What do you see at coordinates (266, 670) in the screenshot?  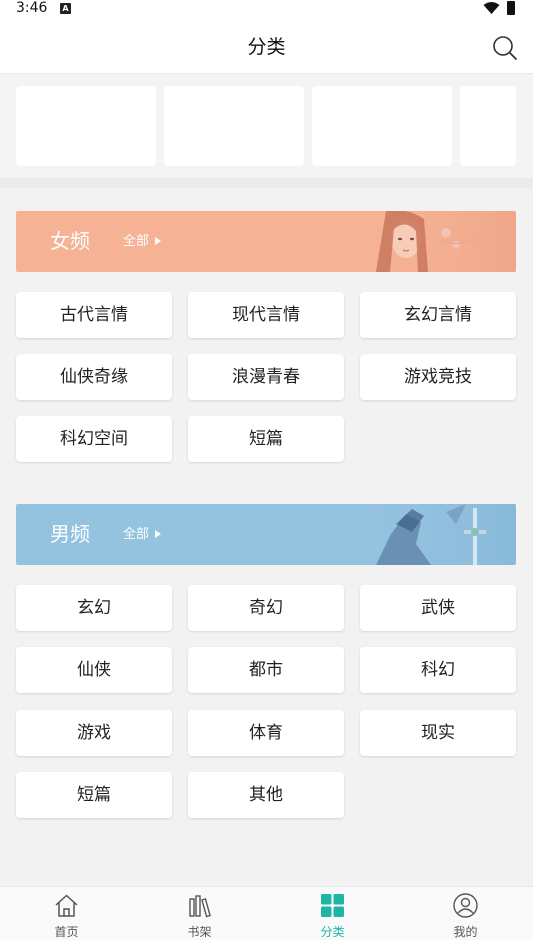 I see `male-tag: 都市` at bounding box center [266, 670].